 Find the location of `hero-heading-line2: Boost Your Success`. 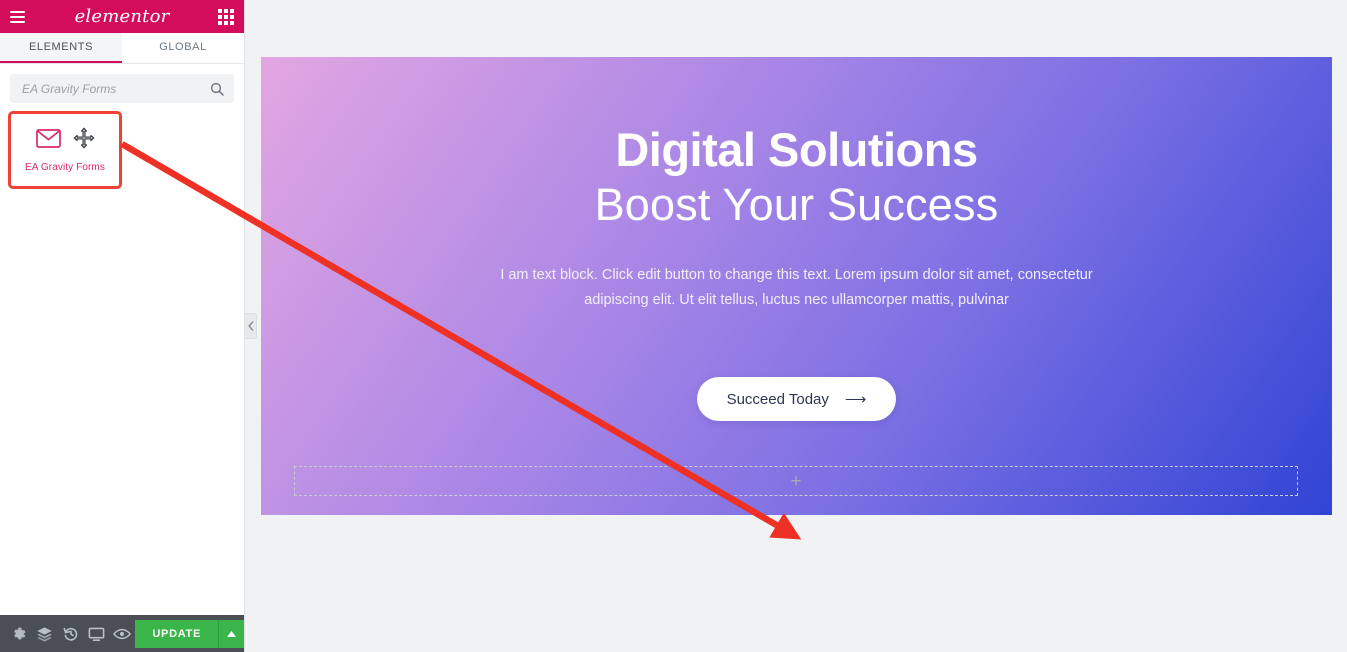

hero-heading-line2: Boost Your Success is located at coordinates (796, 204).